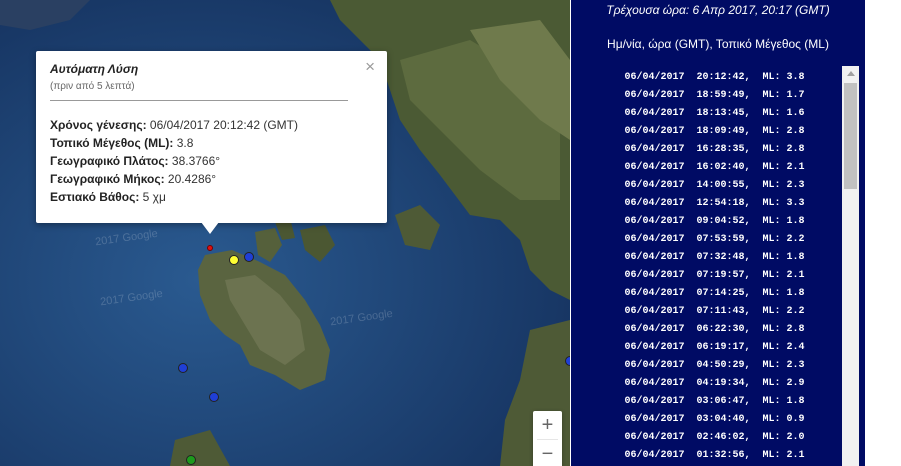 This screenshot has height=466, width=901. Describe the element at coordinates (94, 69) in the screenshot. I see `popup-title: Αυτόματη Λύση` at that location.